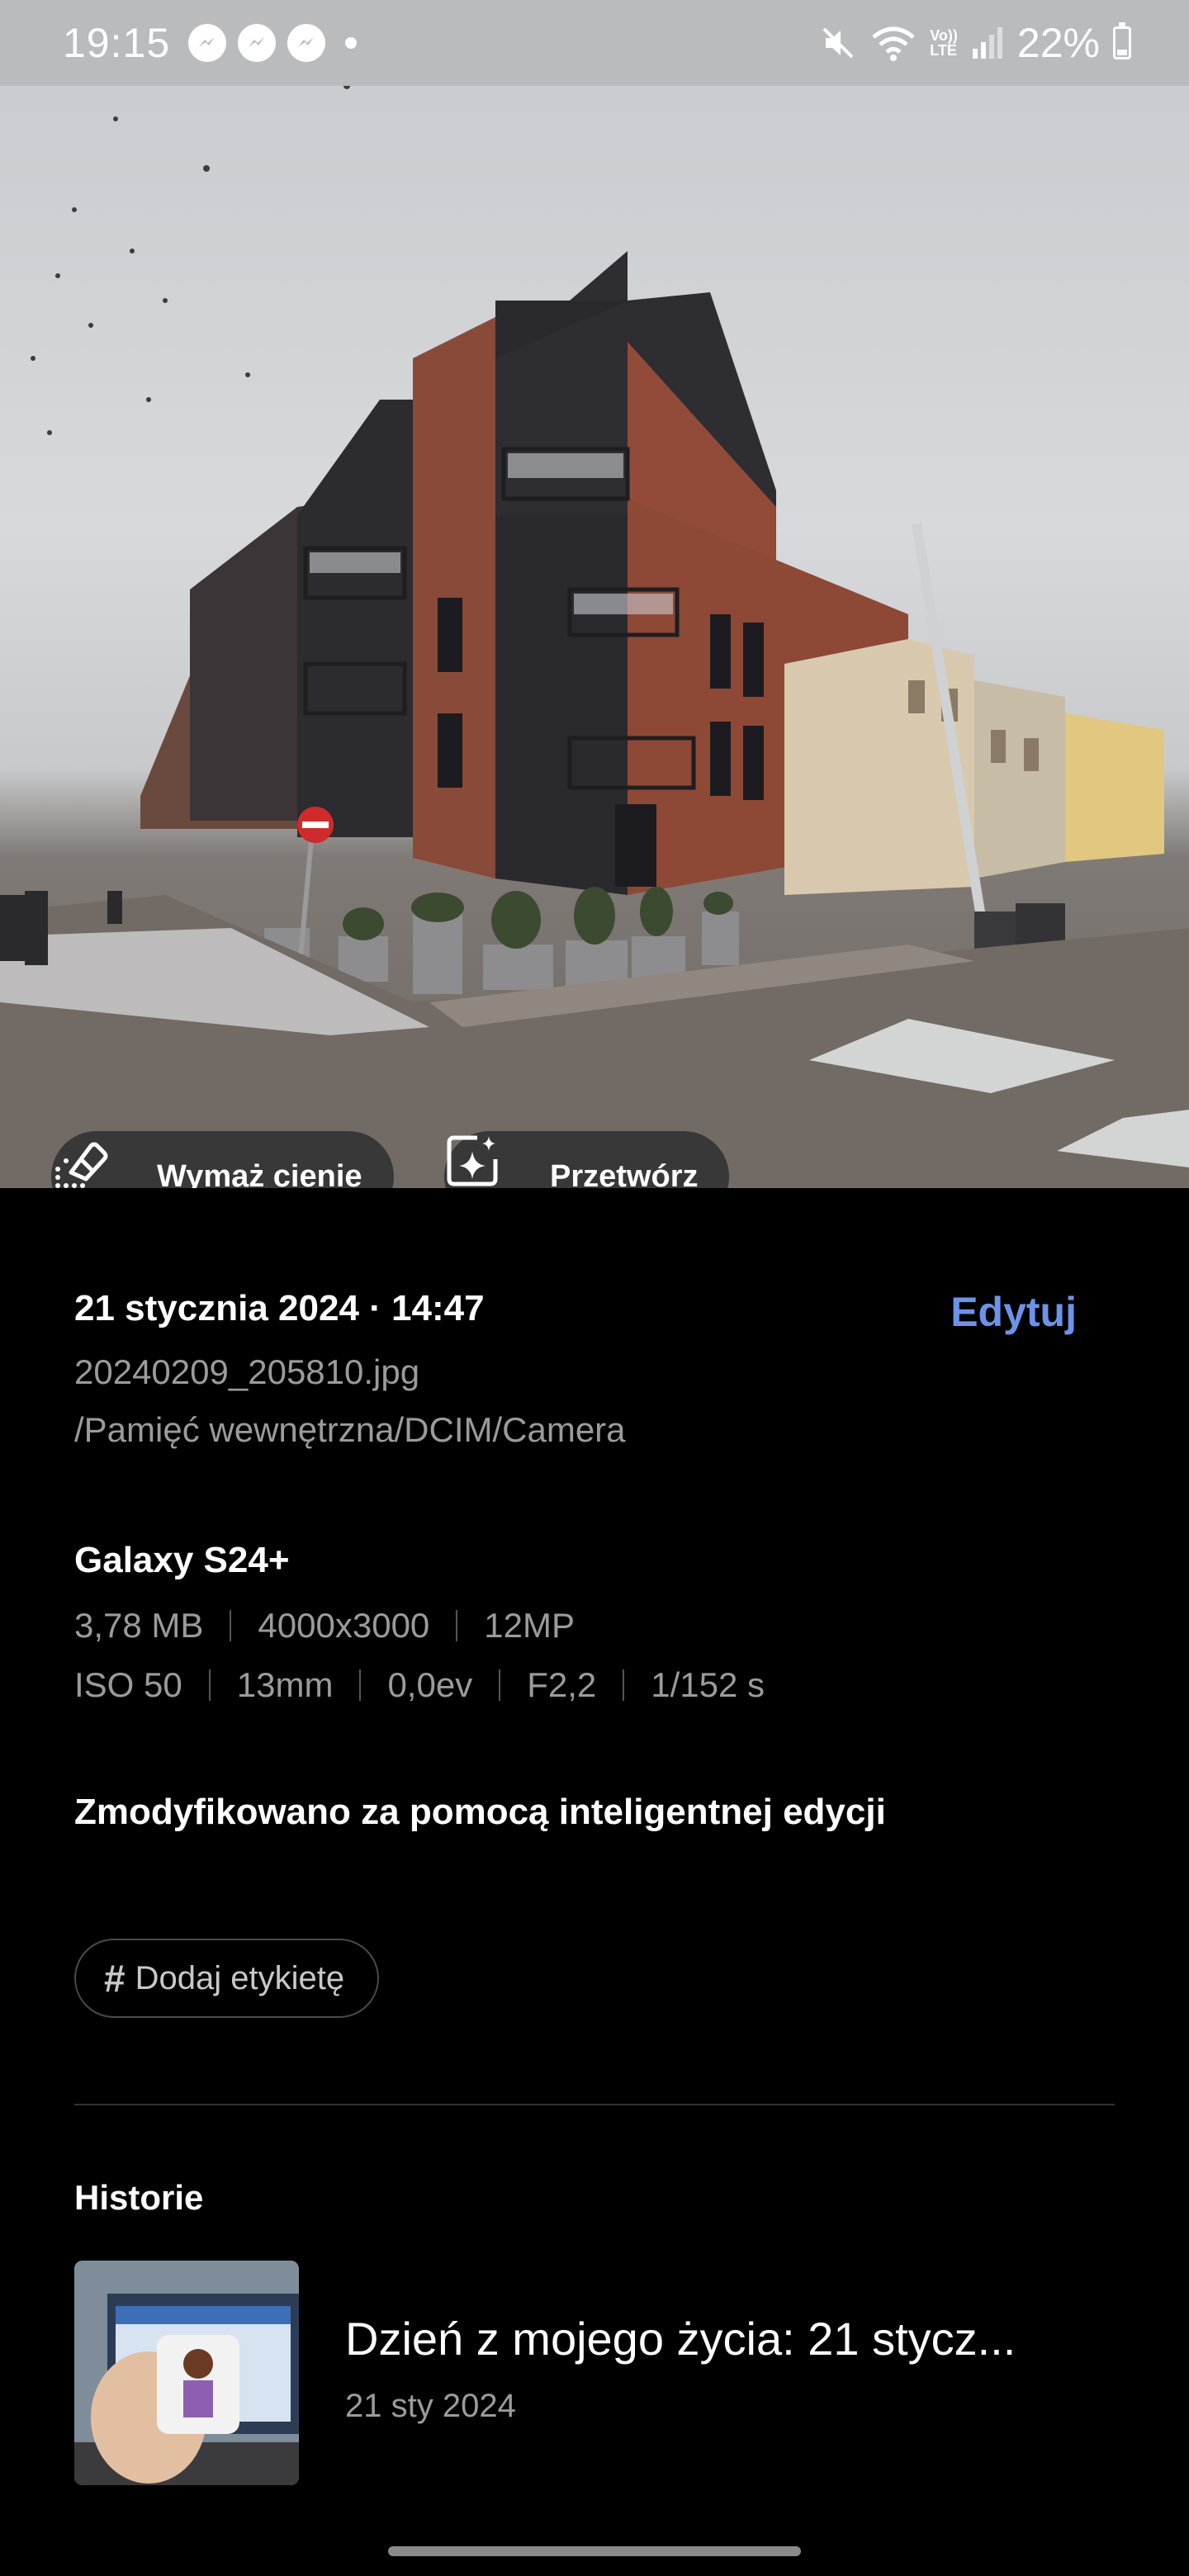 The height and width of the screenshot is (2576, 1189). I want to click on story-date: 21 sty 2024, so click(430, 2406).